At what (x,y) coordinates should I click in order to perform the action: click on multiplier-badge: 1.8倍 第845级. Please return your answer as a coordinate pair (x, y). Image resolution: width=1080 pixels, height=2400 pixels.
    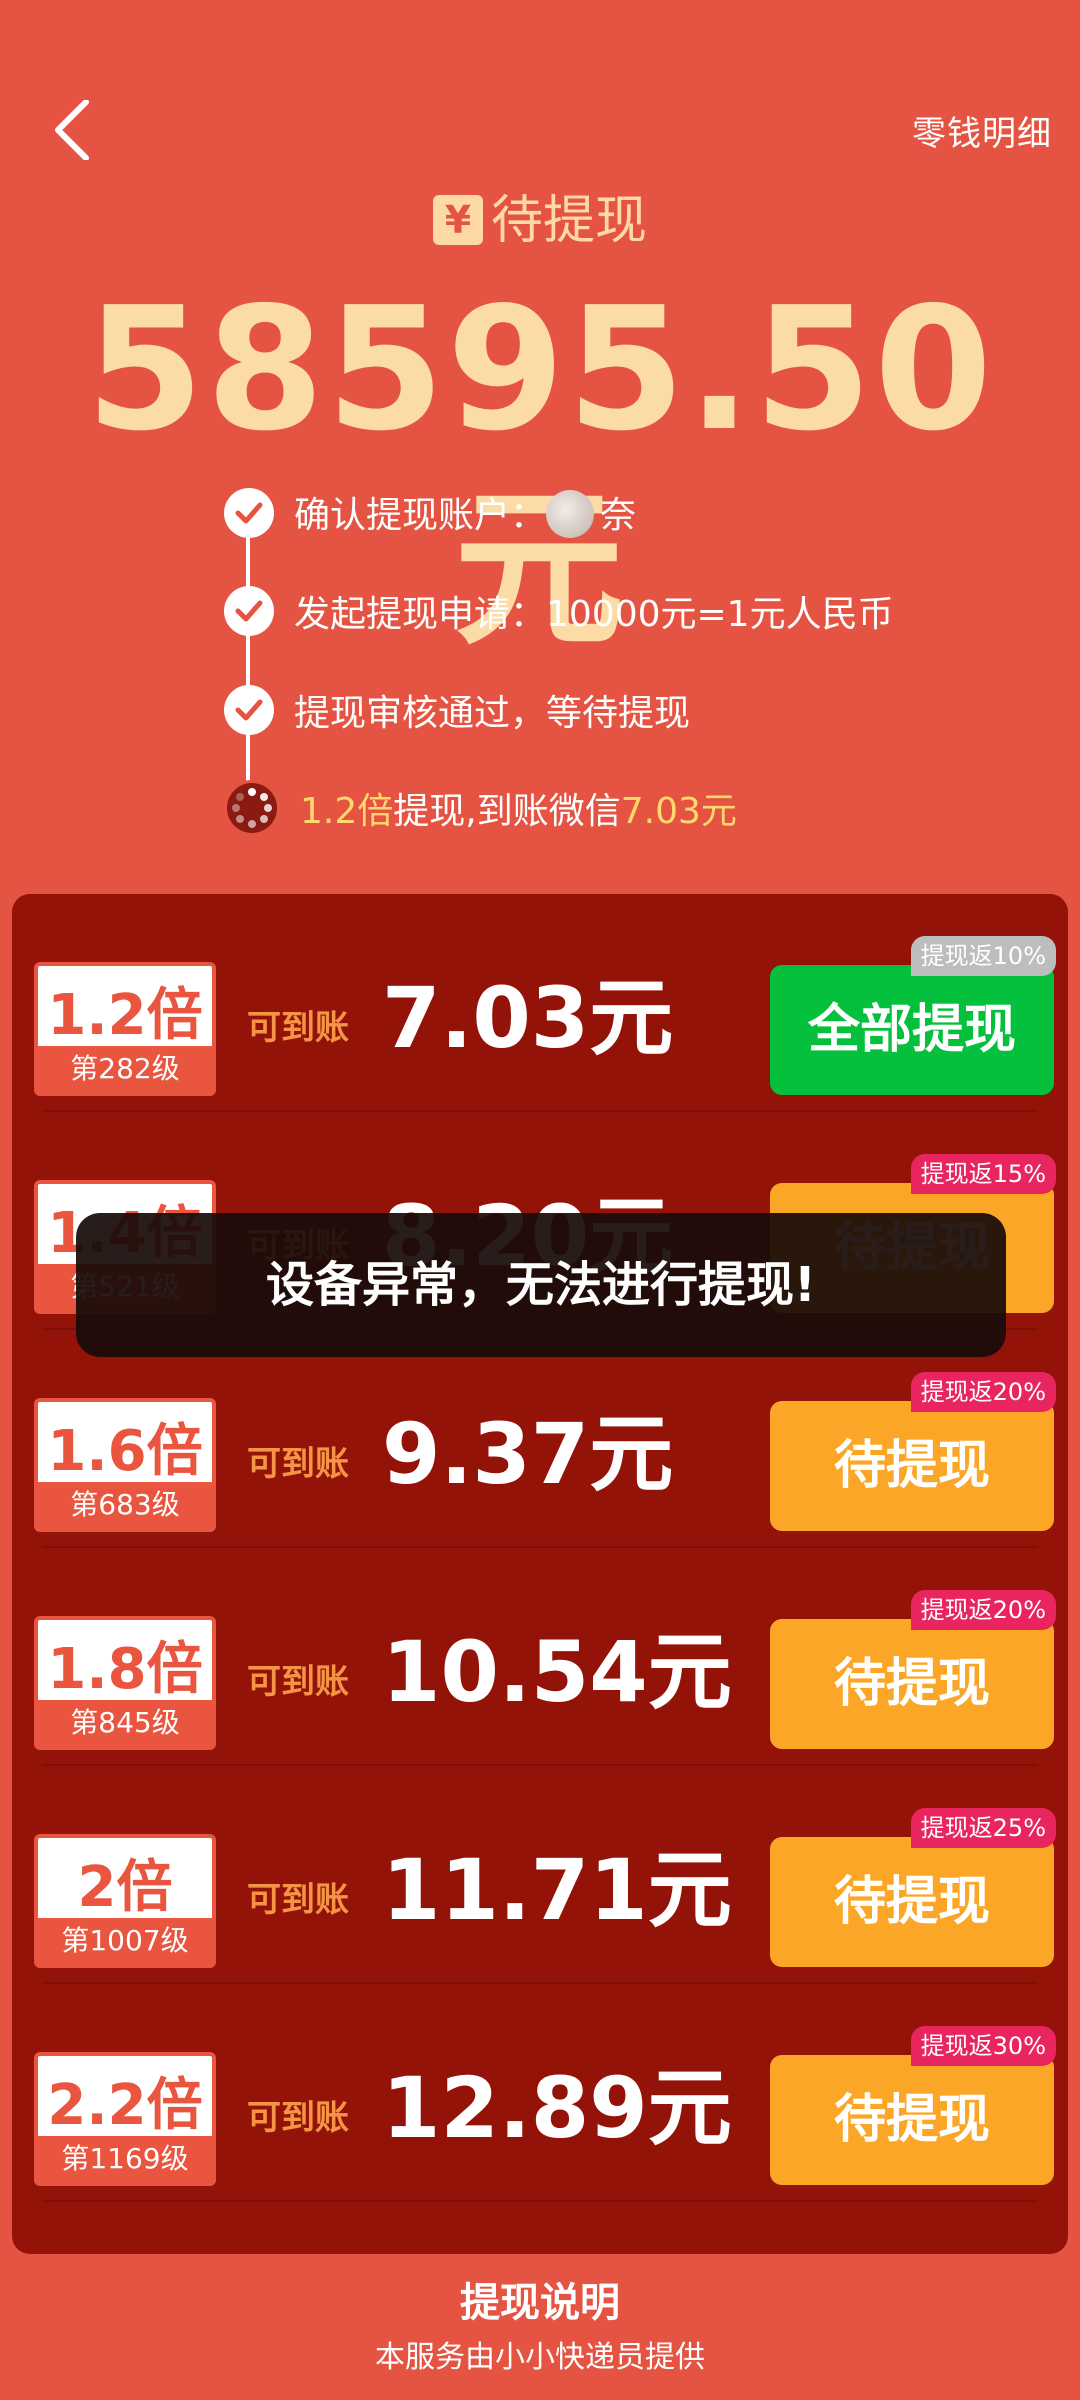
    Looking at the image, I should click on (125, 1683).